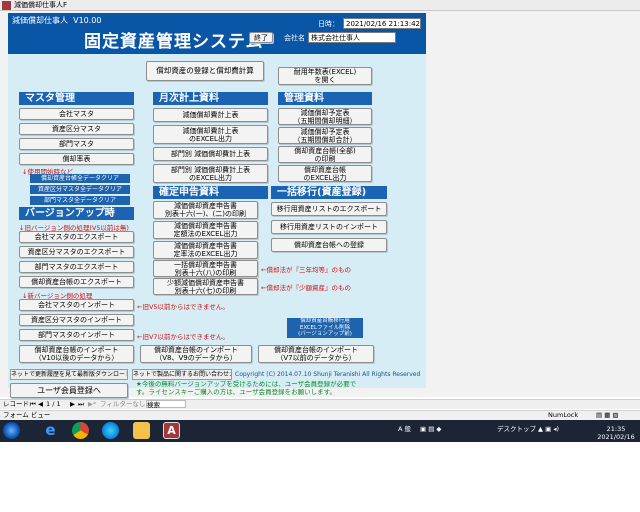  What do you see at coordinates (183, 337) in the screenshot?
I see `note-v7: ←旧V7以前からはできません。` at bounding box center [183, 337].